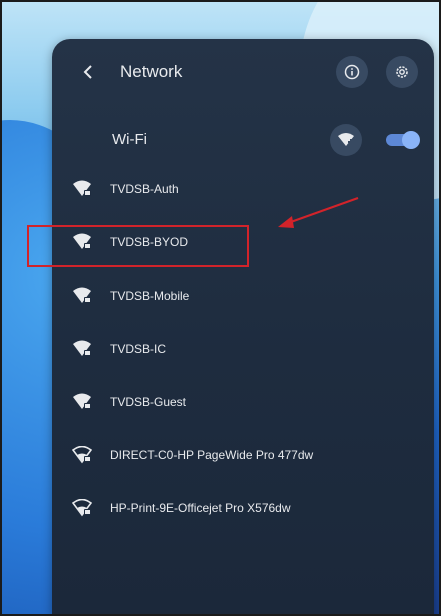  What do you see at coordinates (200, 508) in the screenshot?
I see `network-name: HP-Print-9E-Officejet Pro X576dw` at bounding box center [200, 508].